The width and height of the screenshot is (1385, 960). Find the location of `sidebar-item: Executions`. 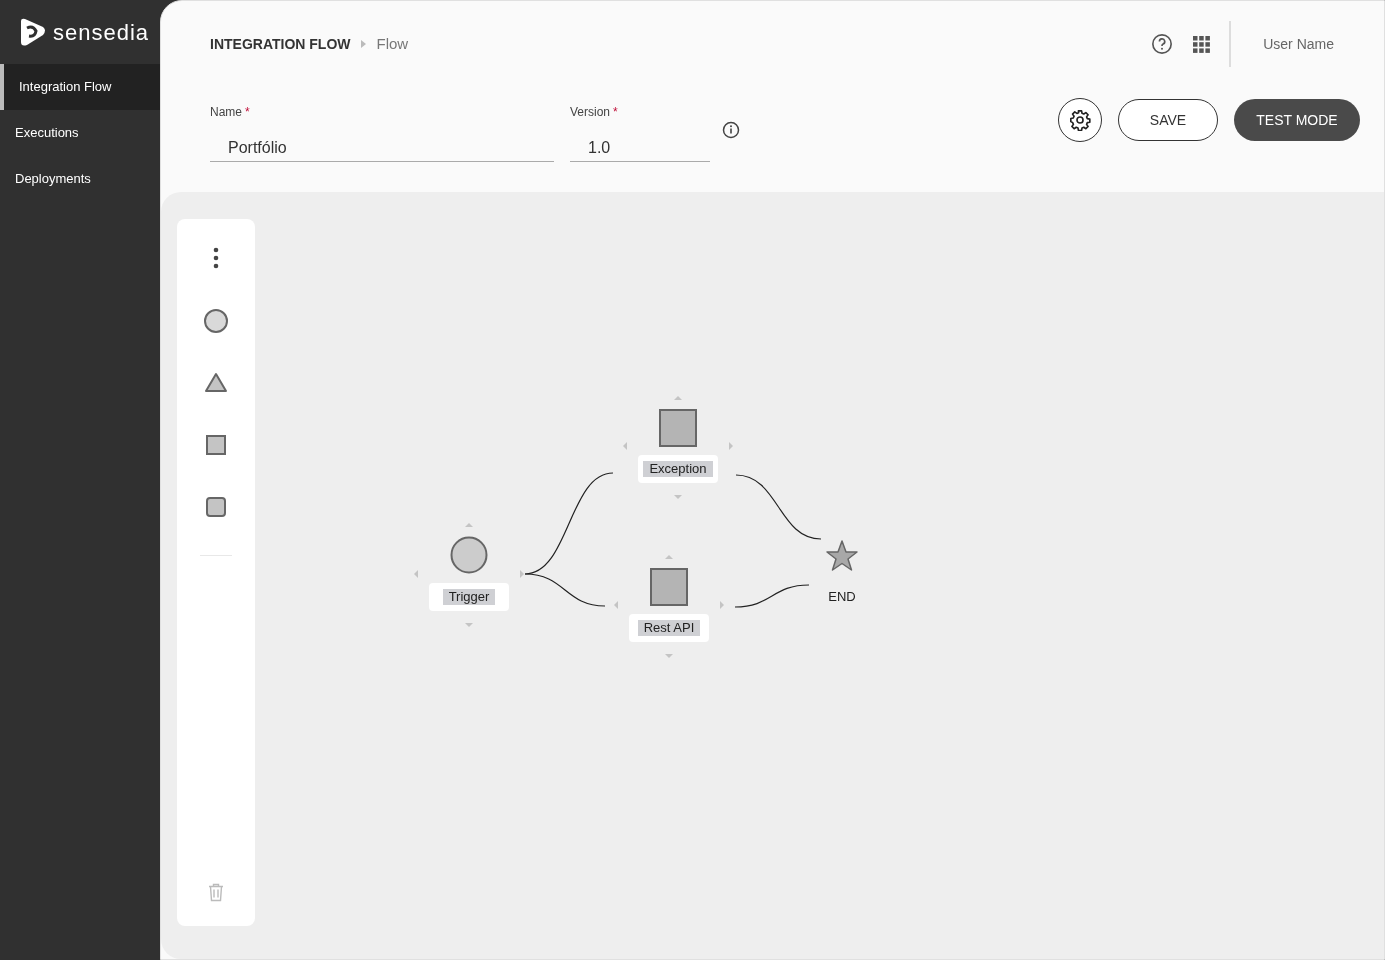

sidebar-item: Executions is located at coordinates (80, 133).